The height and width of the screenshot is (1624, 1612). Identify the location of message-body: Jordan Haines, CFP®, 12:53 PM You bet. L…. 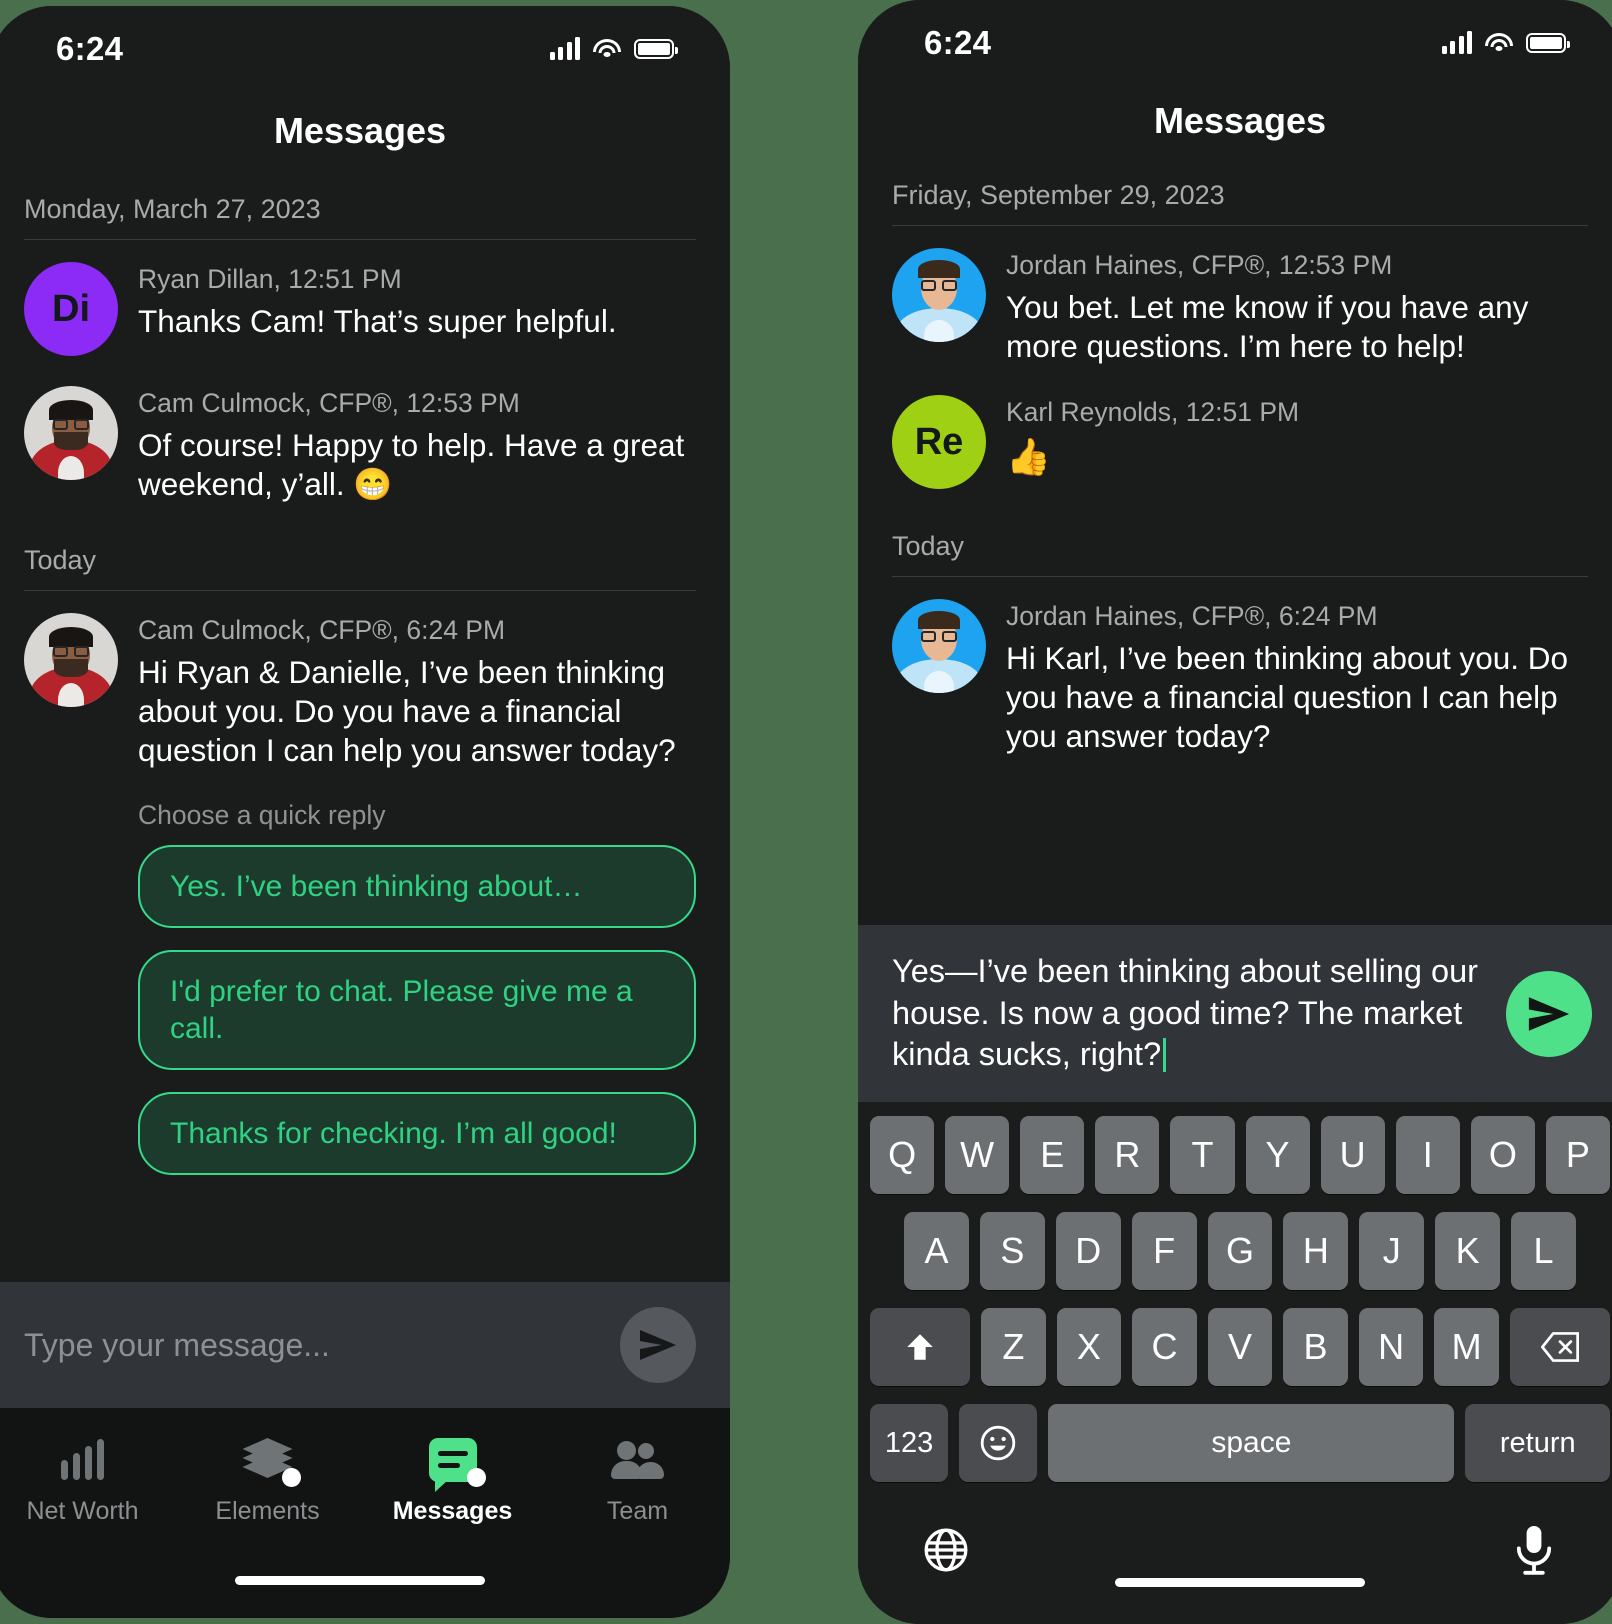
(1297, 306).